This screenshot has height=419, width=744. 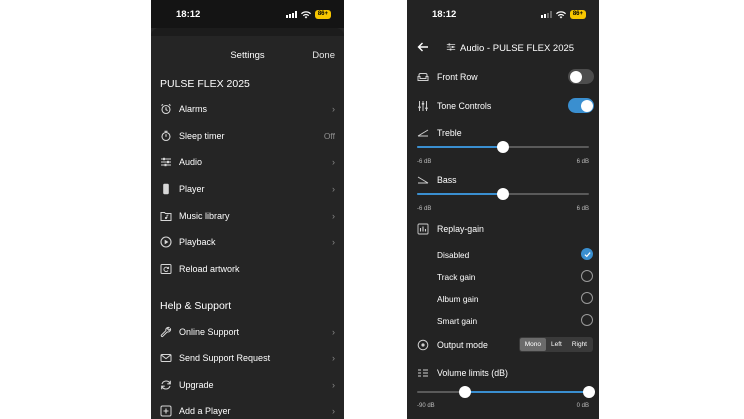 I want to click on replay-gain-setting: Replay-gain, so click(x=503, y=229).